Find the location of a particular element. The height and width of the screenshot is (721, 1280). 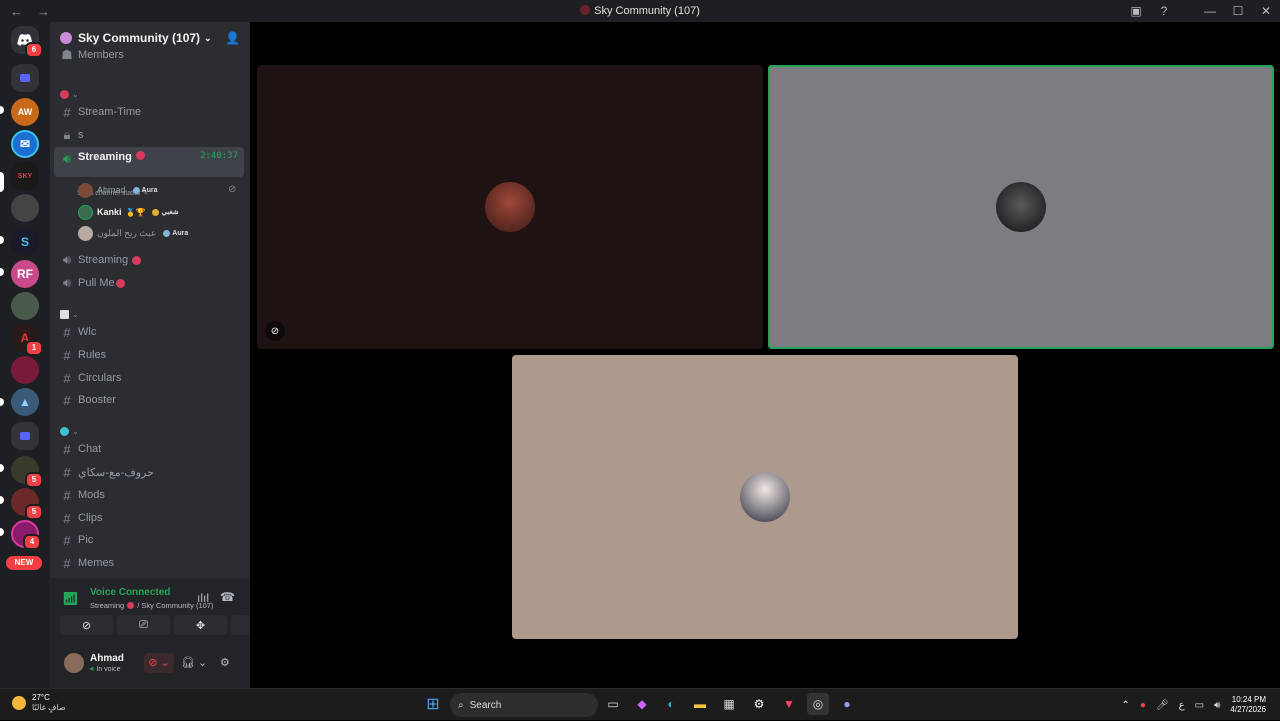

maximize-button: ☐ is located at coordinates (1238, 11).